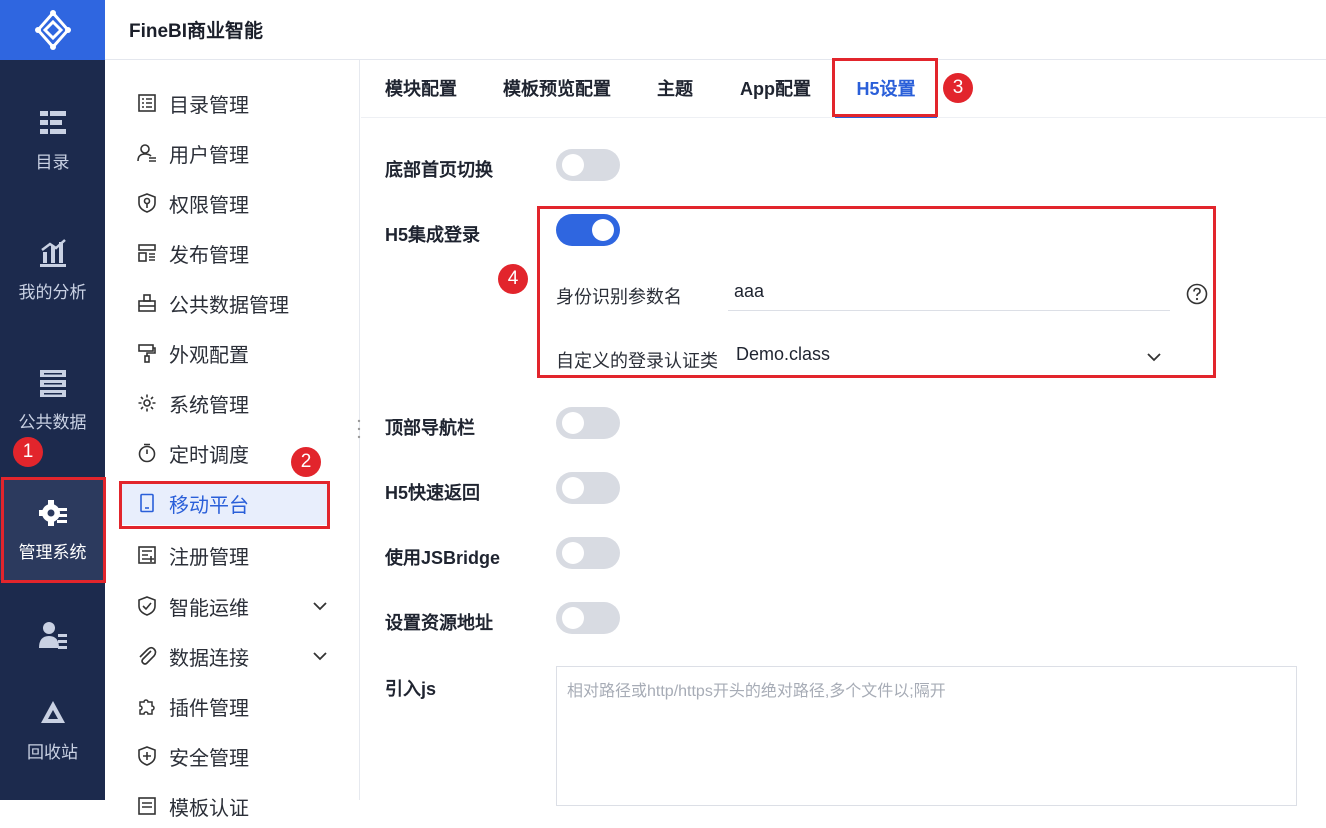 This screenshot has width=1326, height=828. I want to click on tab-app-config: App配置, so click(775, 89).